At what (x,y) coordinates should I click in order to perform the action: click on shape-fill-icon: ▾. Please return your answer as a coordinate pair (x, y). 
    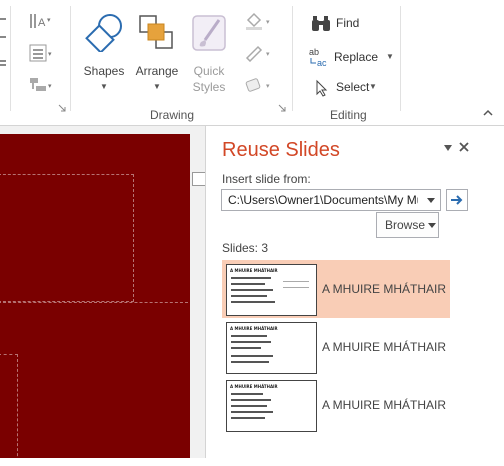
    Looking at the image, I should click on (258, 21).